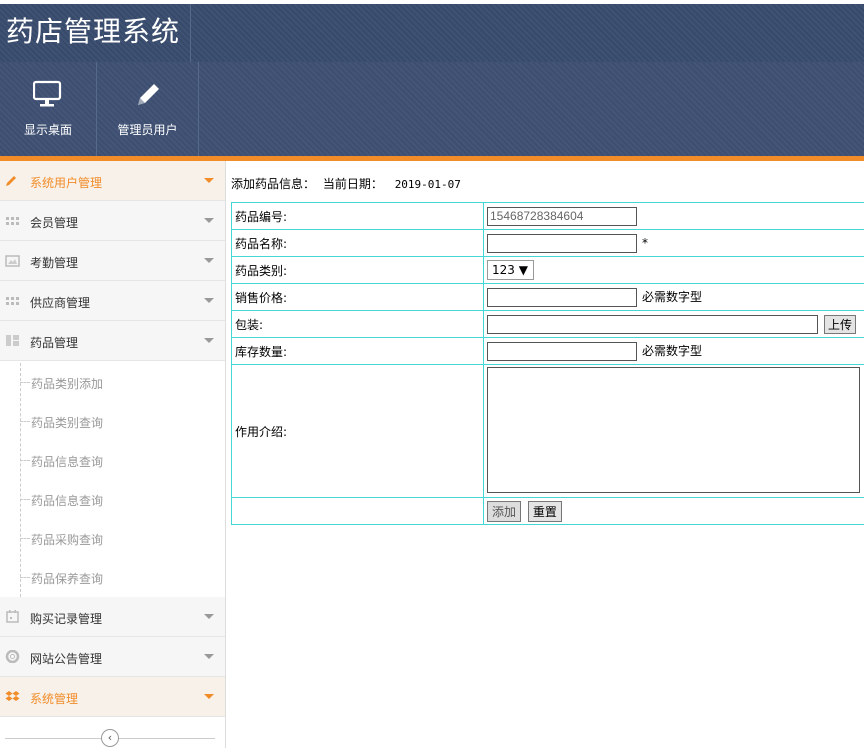 The height and width of the screenshot is (748, 864). Describe the element at coordinates (112, 341) in the screenshot. I see `sidebar-item-drugs: 药品管理` at that location.